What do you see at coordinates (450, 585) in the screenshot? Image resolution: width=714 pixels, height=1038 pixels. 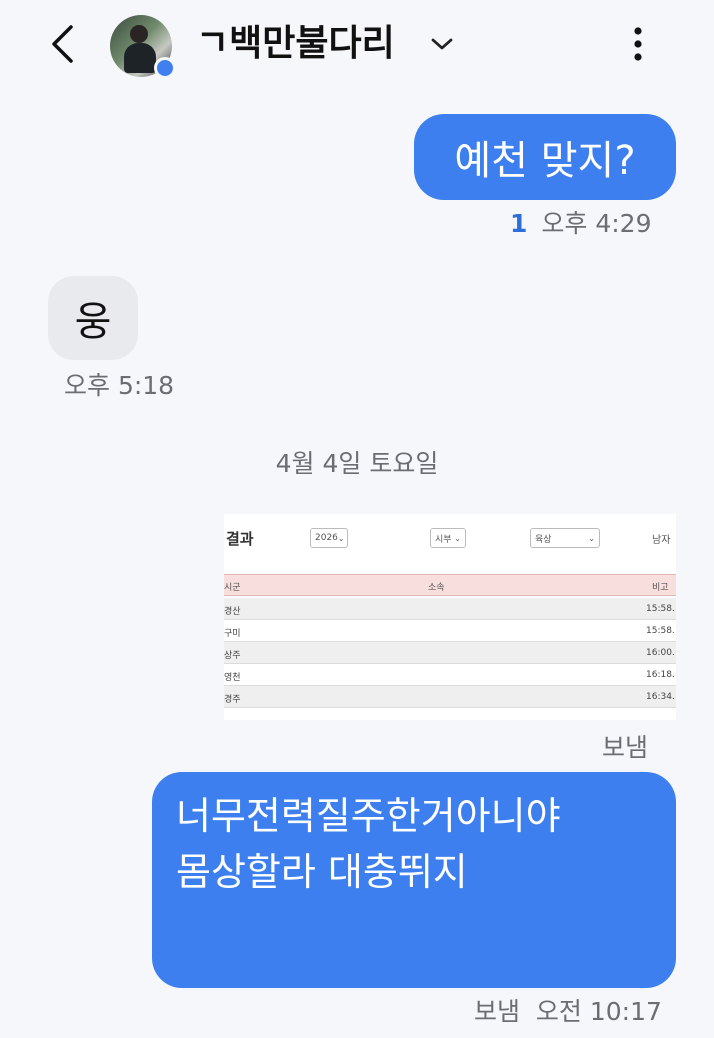 I see `image-table-header: 시군 소속 비고` at bounding box center [450, 585].